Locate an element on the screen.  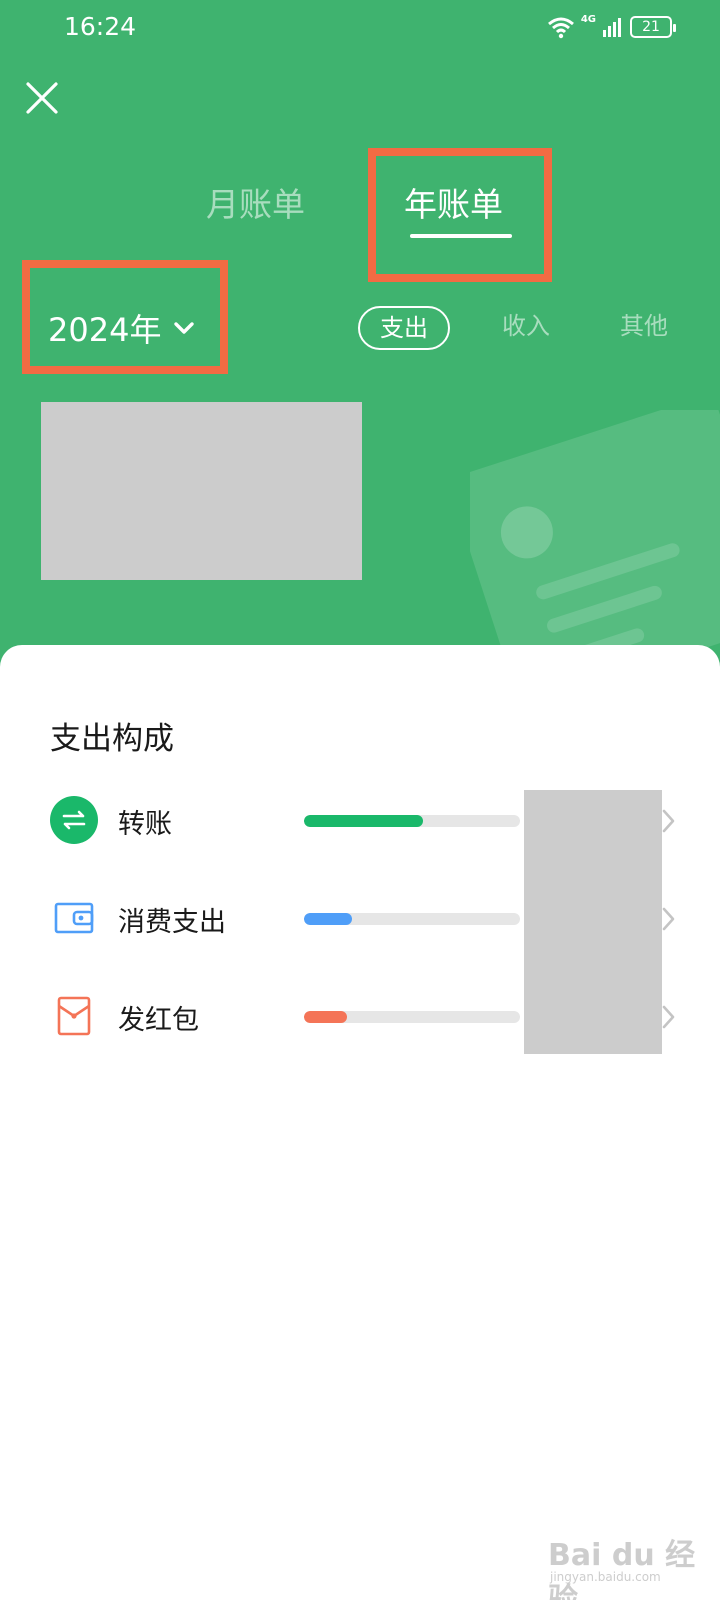
transfer-icon is located at coordinates (74, 820).